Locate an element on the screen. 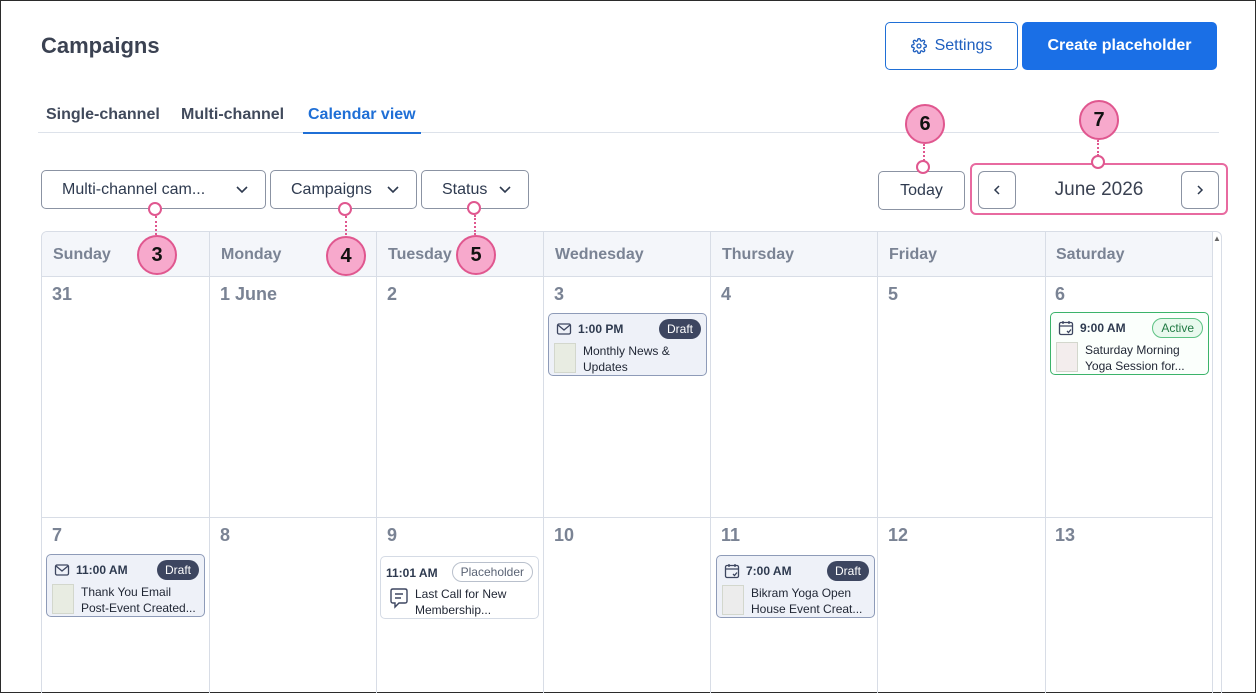 The image size is (1256, 693). event-title-line: Monthly News & is located at coordinates (626, 351).